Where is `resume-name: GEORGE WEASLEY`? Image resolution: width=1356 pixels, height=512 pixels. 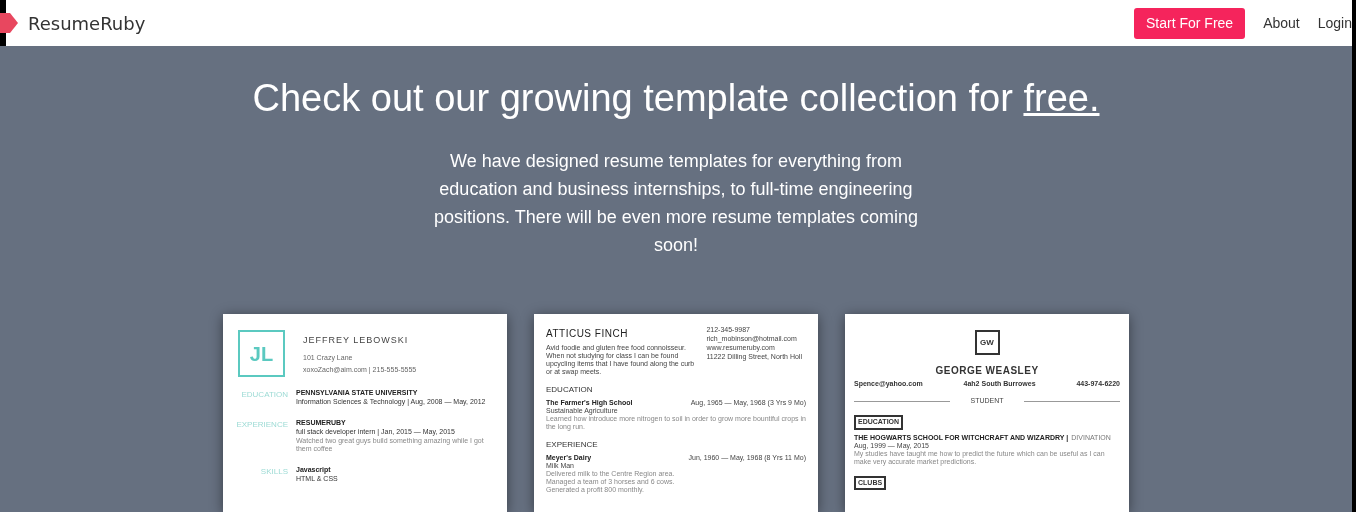
resume-name: GEORGE WEASLEY is located at coordinates (987, 371).